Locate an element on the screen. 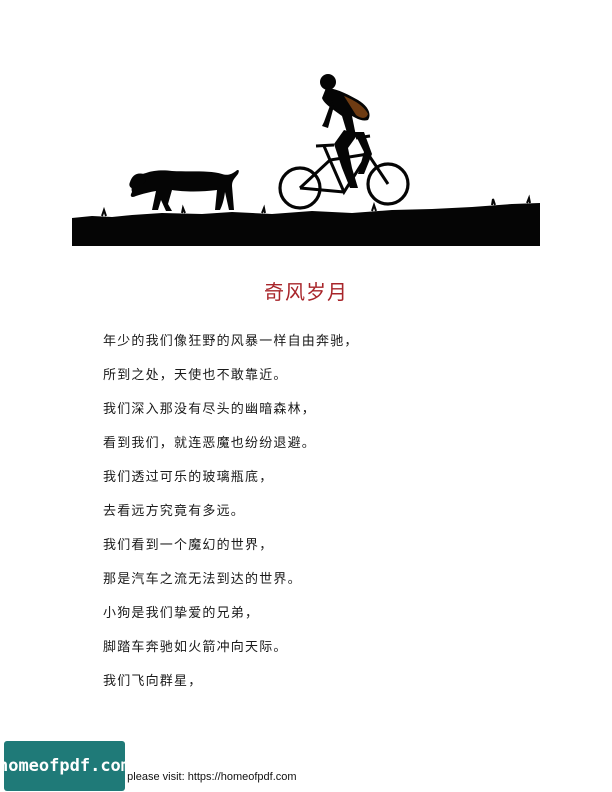  poem-title: 奇风岁月 is located at coordinates (306, 292).